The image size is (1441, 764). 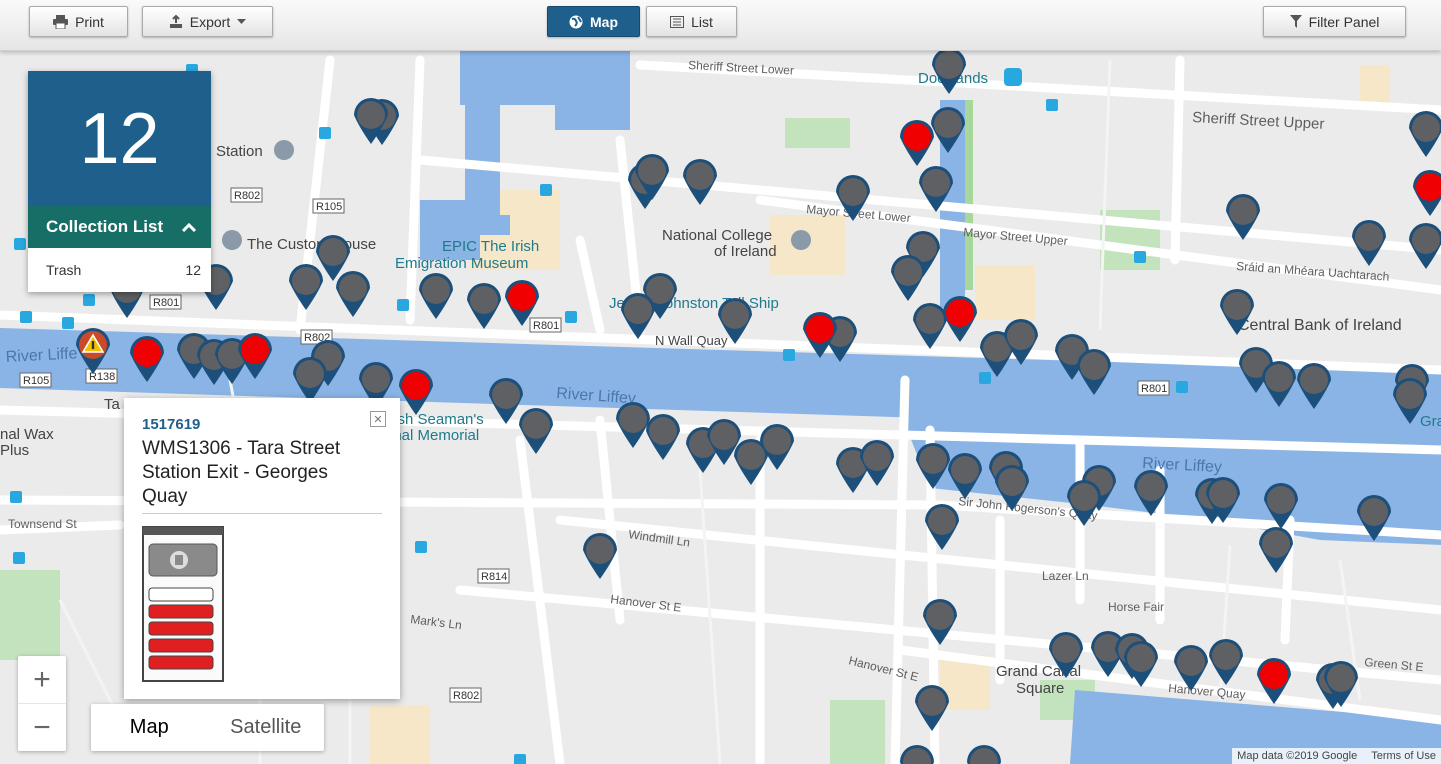 What do you see at coordinates (378, 419) in the screenshot?
I see `close-icon: ✕` at bounding box center [378, 419].